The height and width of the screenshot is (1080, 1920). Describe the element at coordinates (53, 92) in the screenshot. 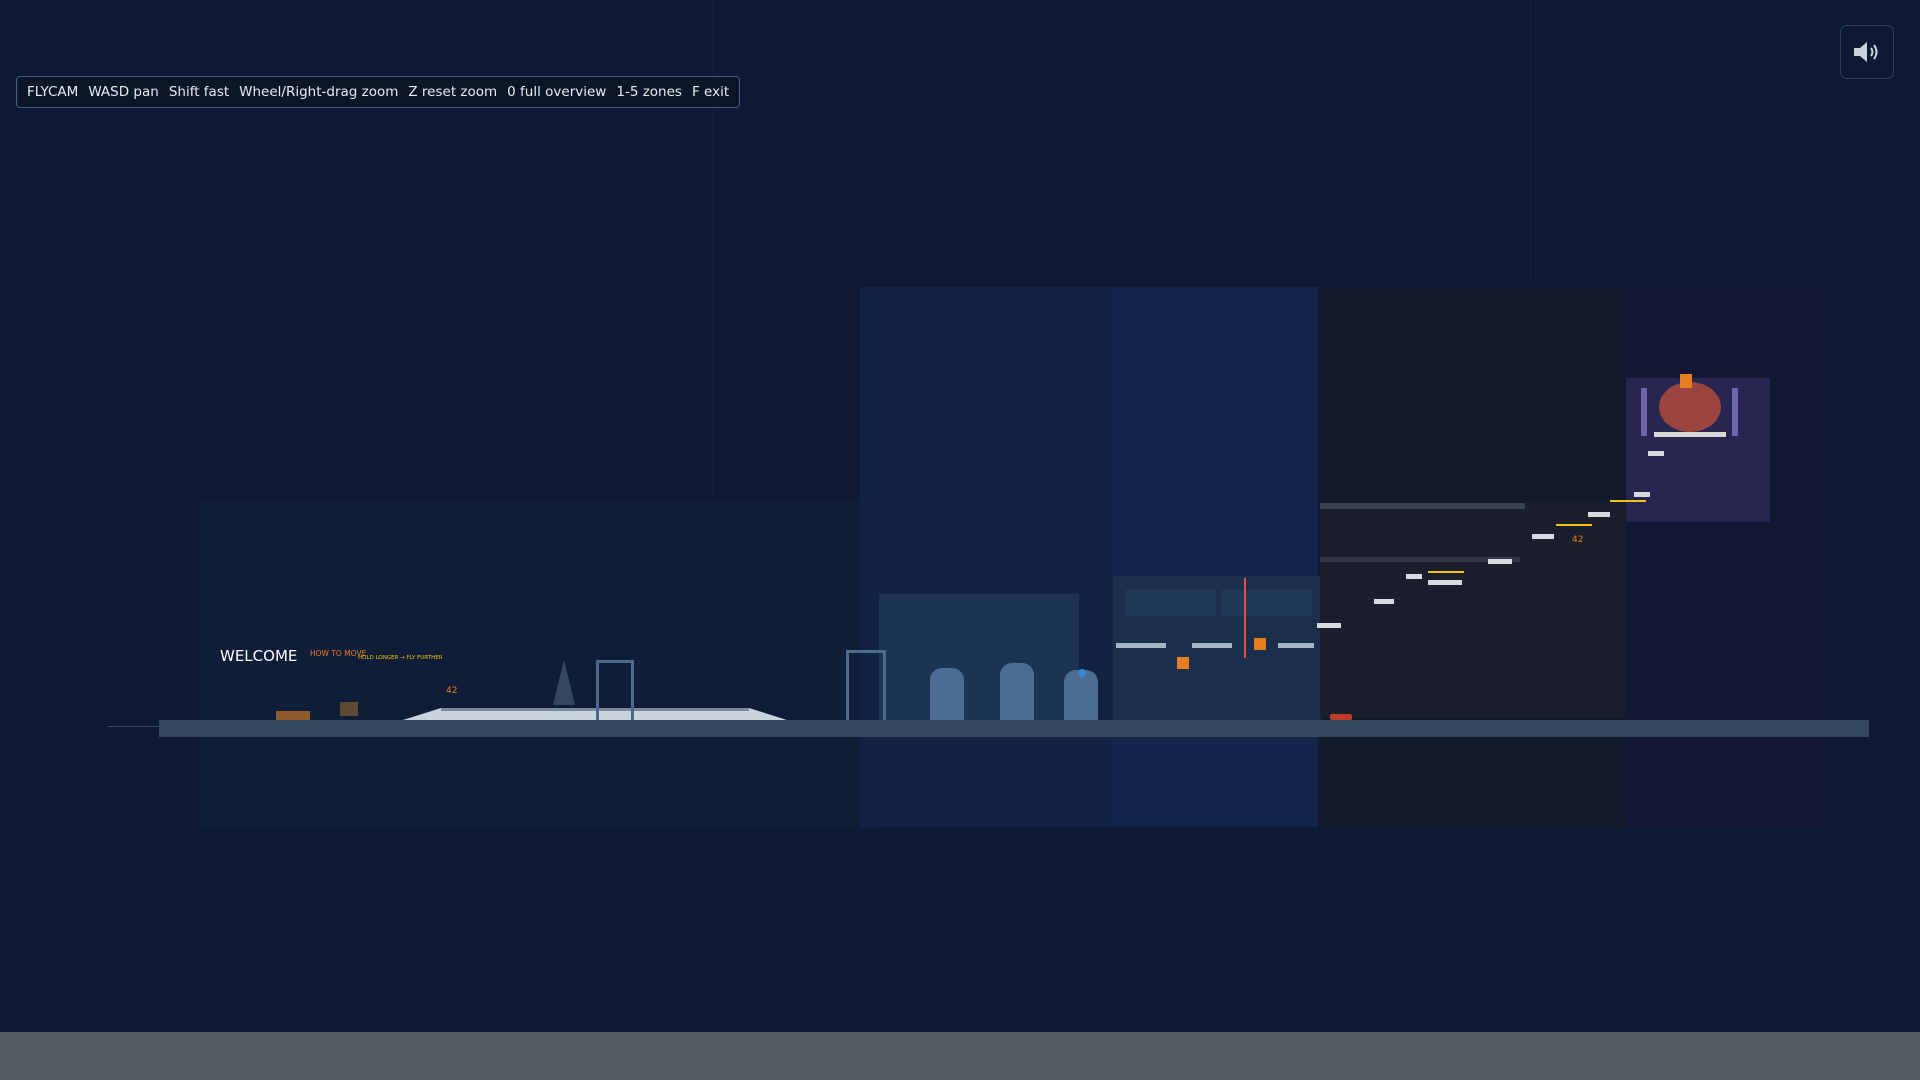

I see `hud-item-flycam: FLYCAM` at that location.